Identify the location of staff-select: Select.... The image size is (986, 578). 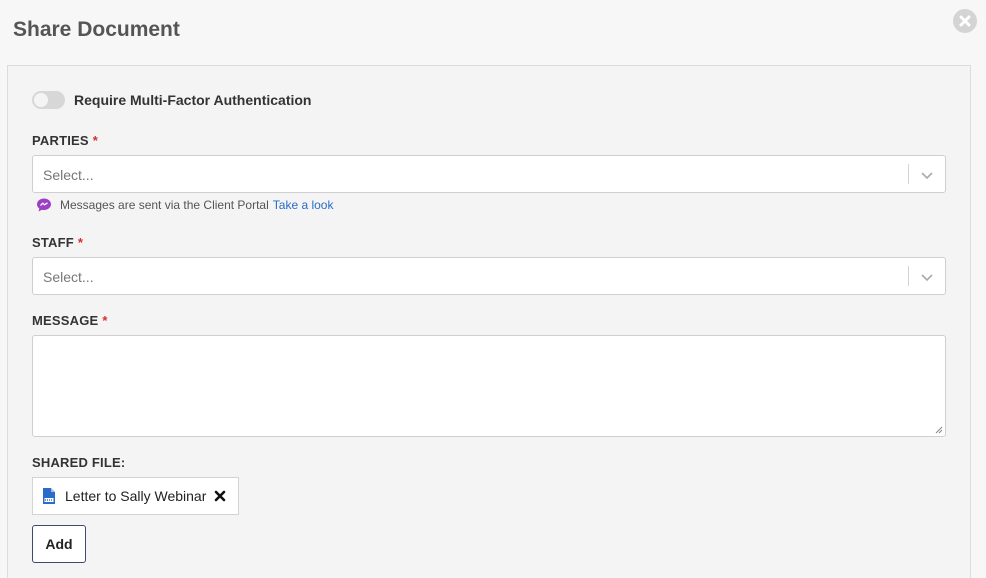
(489, 276).